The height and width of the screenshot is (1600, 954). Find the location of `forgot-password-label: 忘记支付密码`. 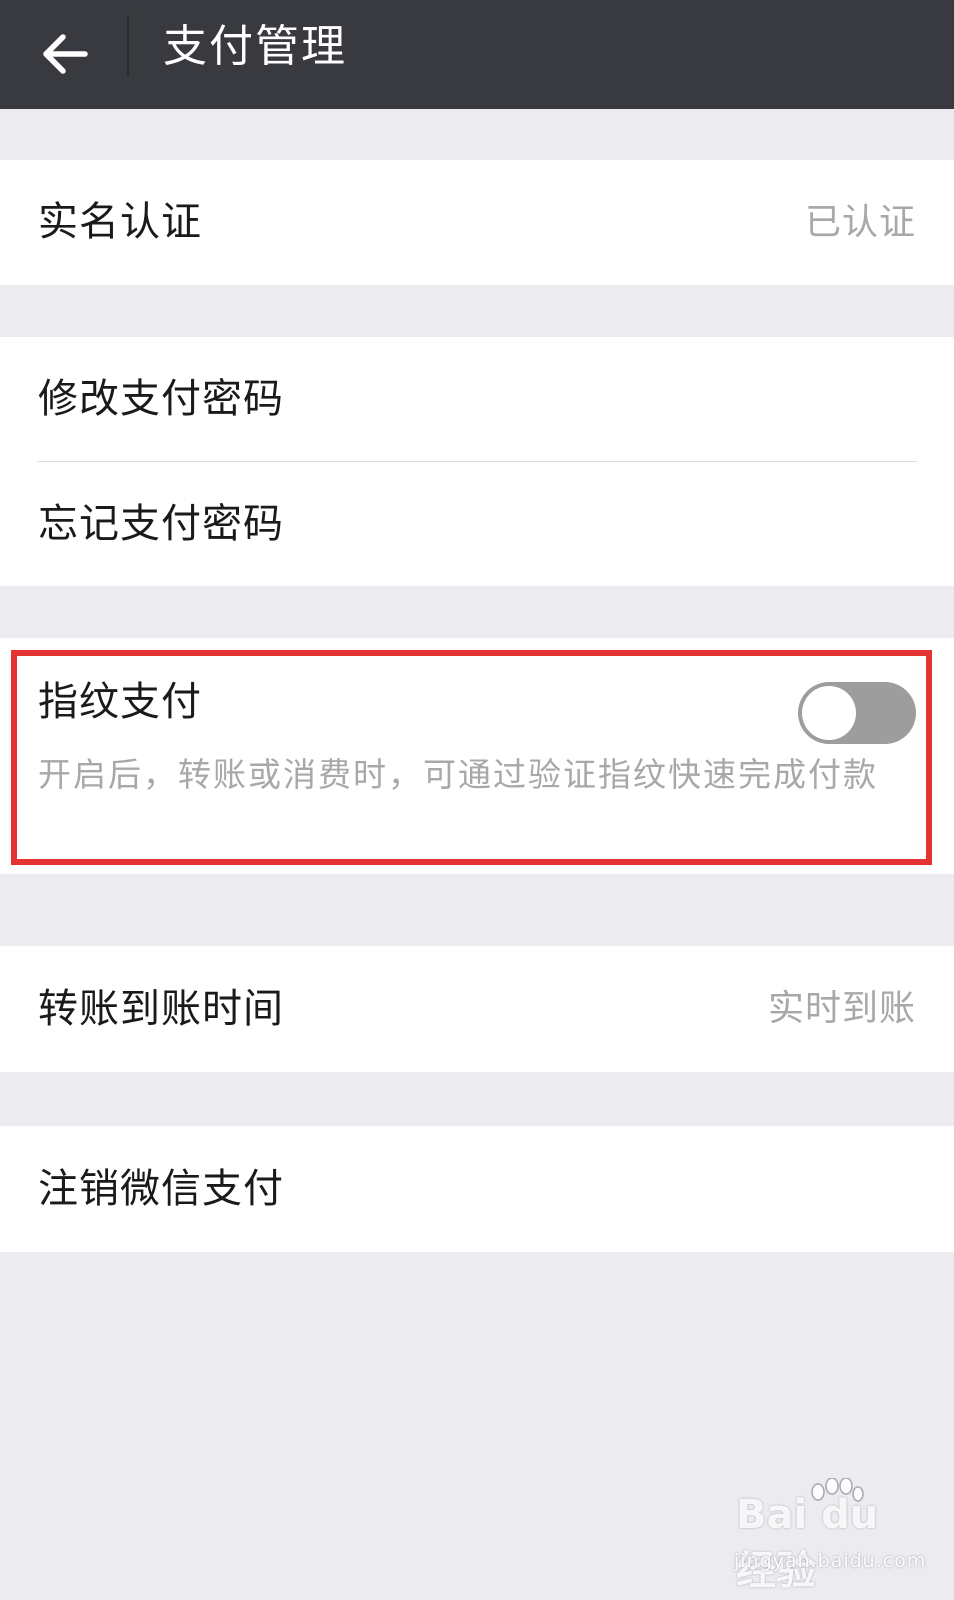

forgot-password-label: 忘记支付密码 is located at coordinates (161, 524).